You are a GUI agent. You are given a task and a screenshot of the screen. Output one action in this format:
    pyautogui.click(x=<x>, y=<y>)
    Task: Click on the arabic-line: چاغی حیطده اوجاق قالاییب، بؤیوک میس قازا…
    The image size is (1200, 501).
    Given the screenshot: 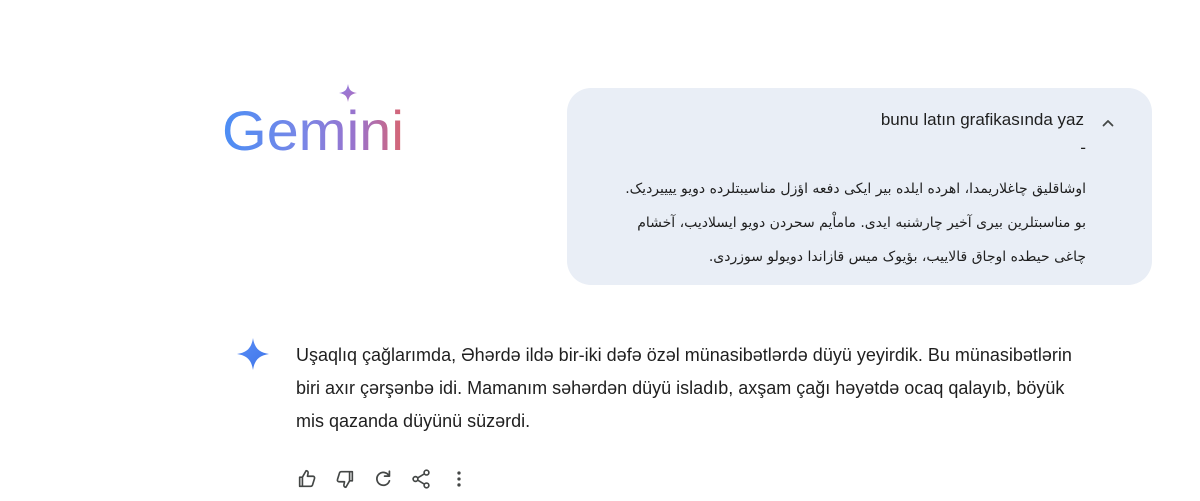 What is the action you would take?
    pyautogui.click(x=897, y=257)
    